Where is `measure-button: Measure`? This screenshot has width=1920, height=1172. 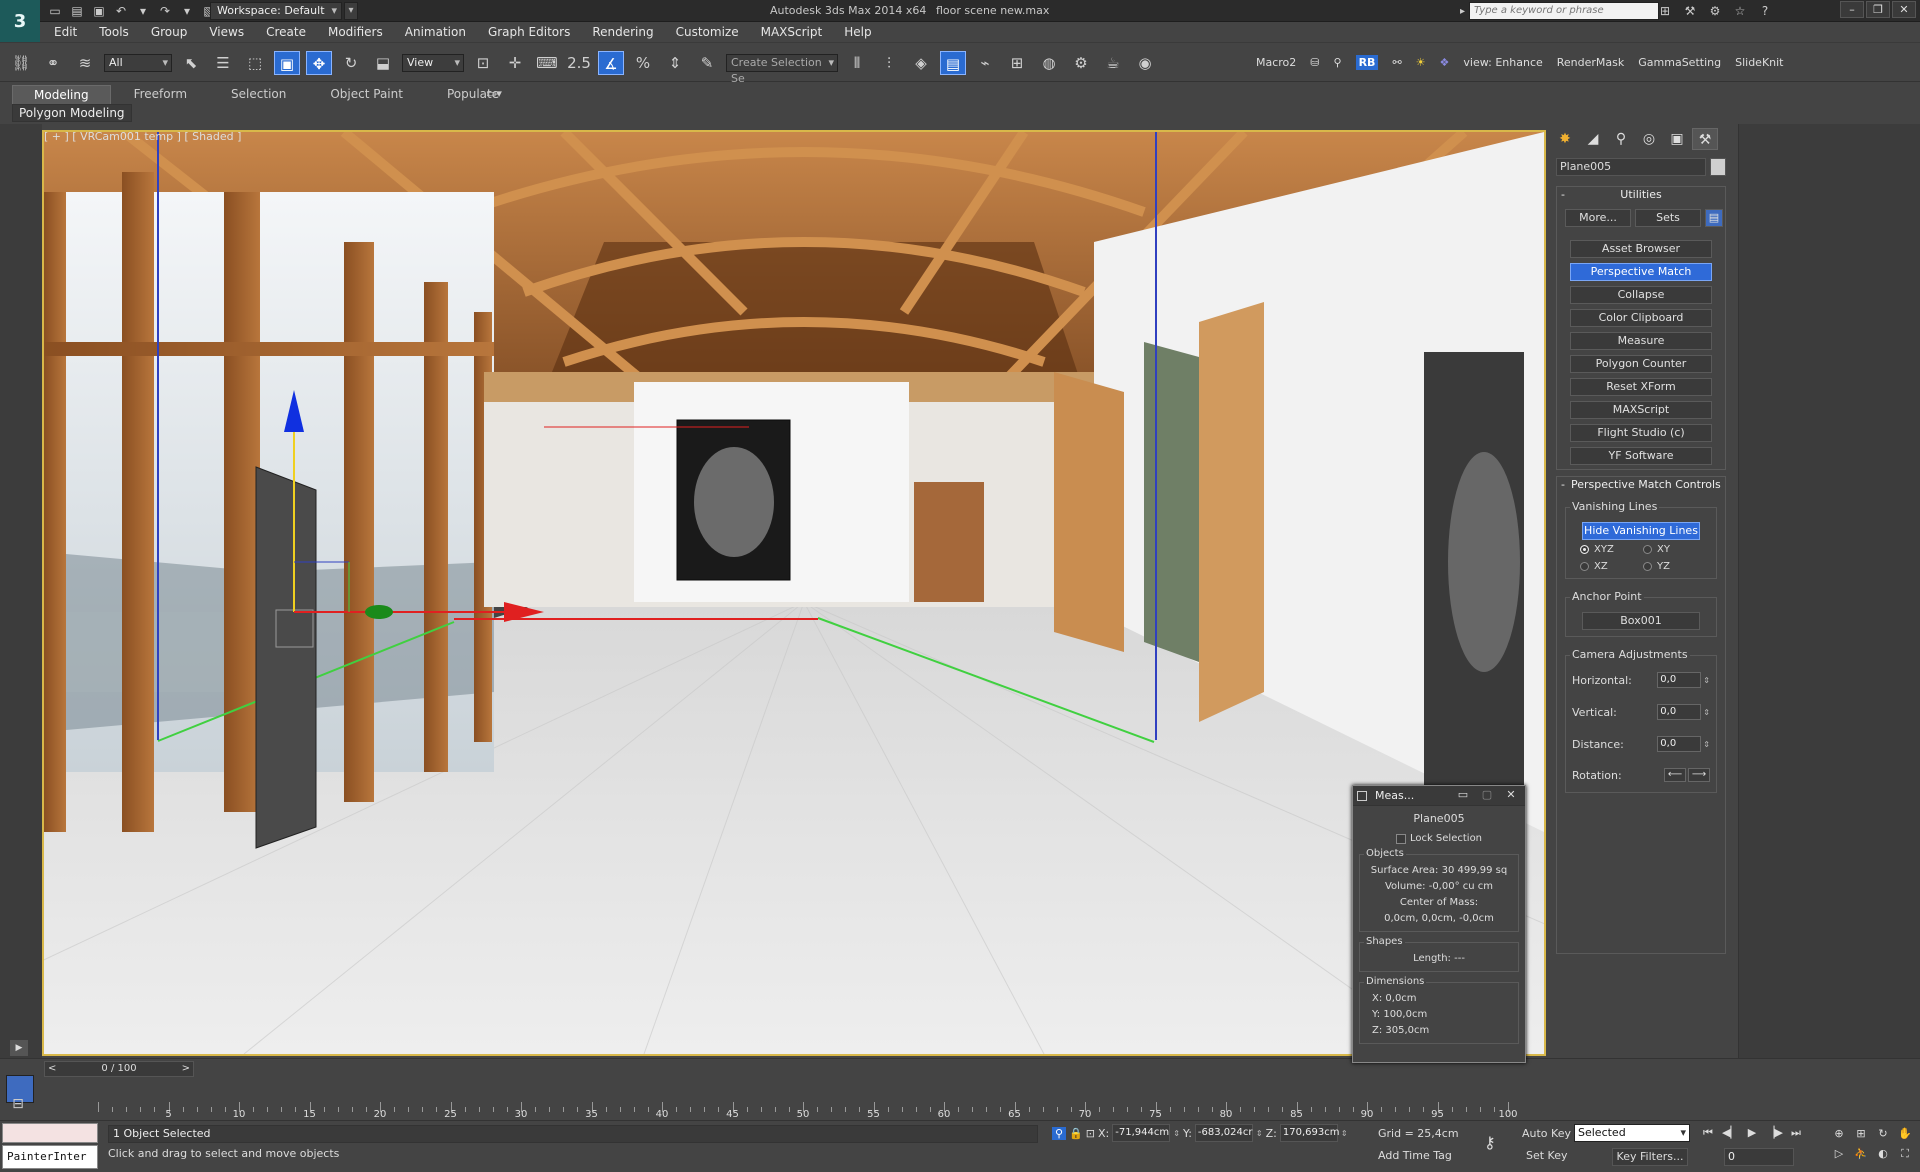
measure-button: Measure is located at coordinates (1641, 341).